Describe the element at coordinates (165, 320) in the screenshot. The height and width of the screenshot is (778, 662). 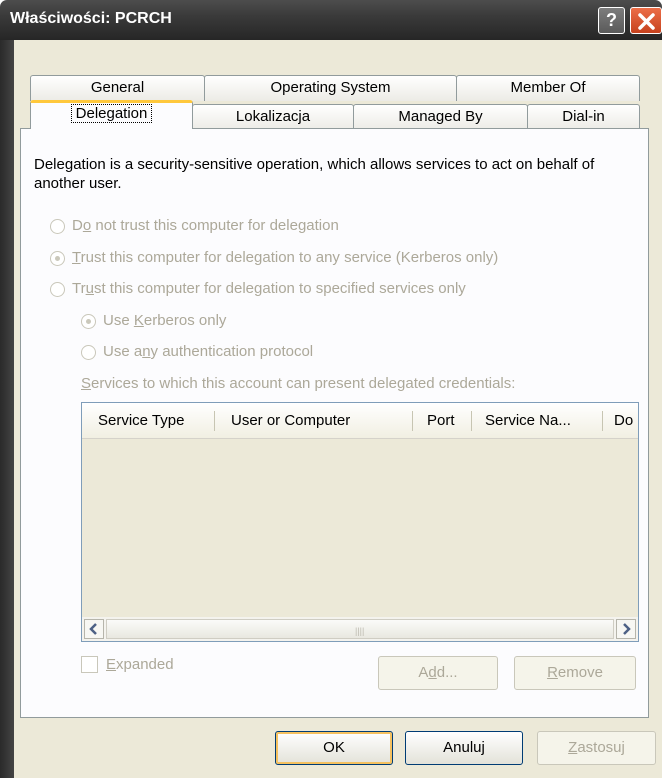
I see `label-use-kerberos-only: Use Kerberos only` at that location.